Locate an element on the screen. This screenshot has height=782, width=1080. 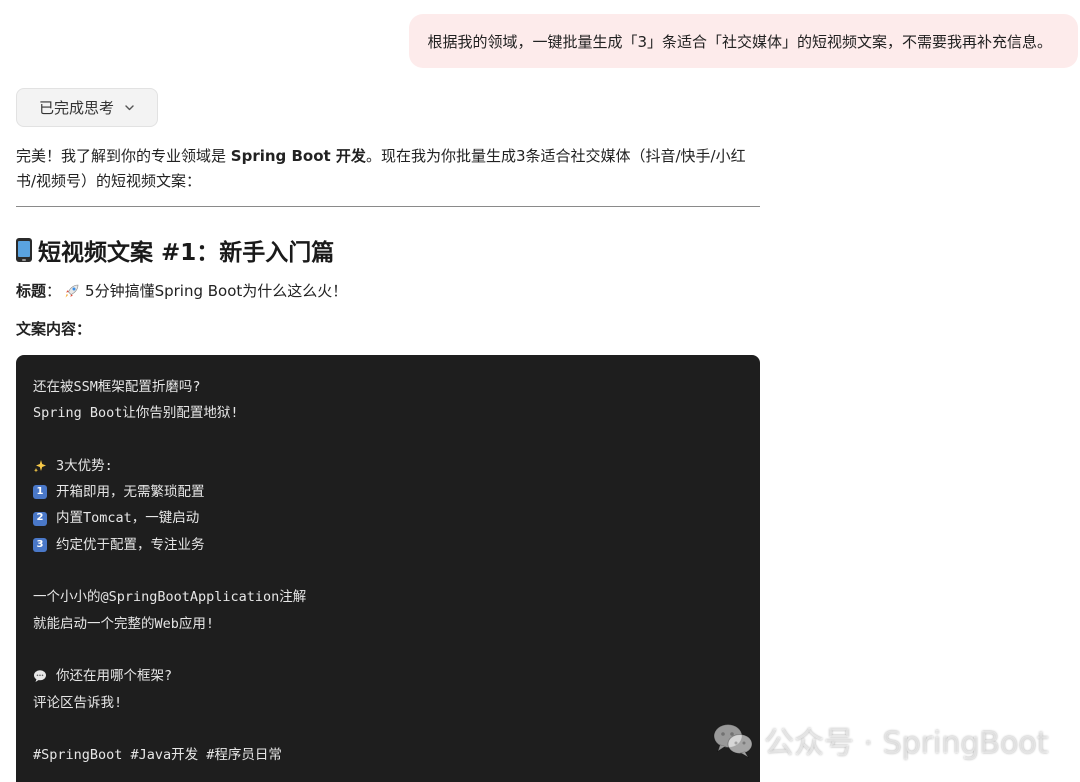
title-text: 5分钟搞懂Spring Boot为什么这么火！ is located at coordinates (216, 291).